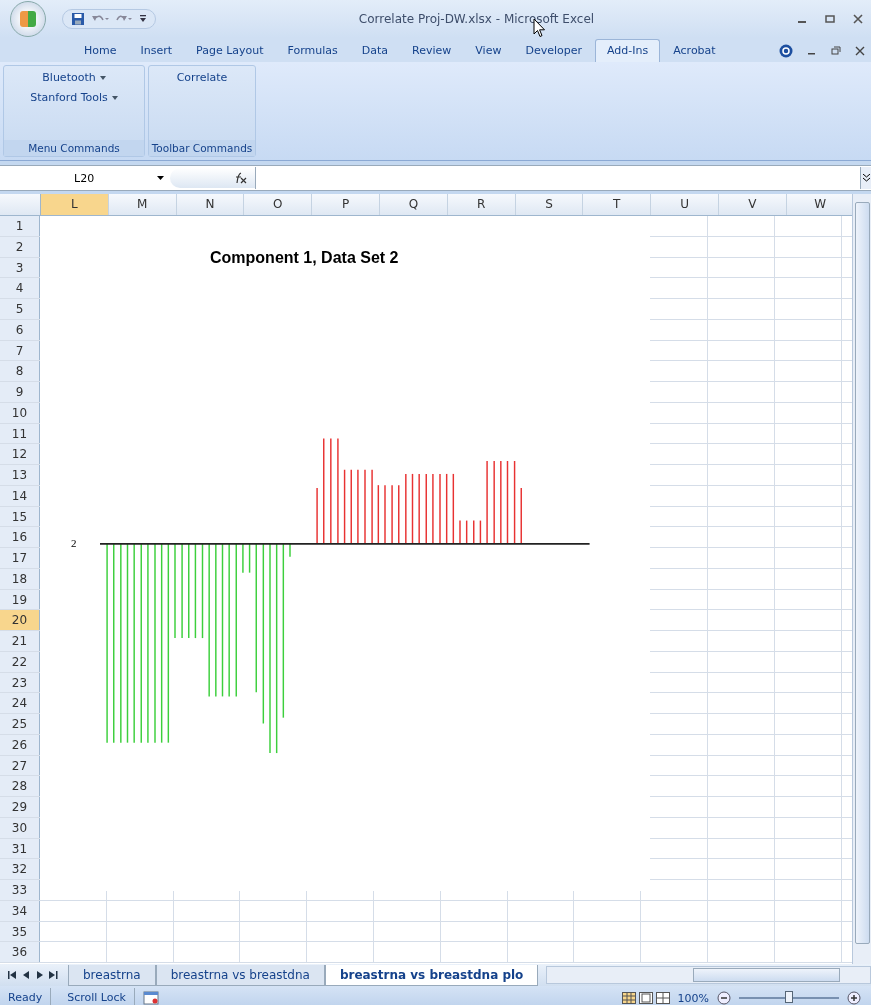 This screenshot has width=871, height=1005. I want to click on row-header: 11, so click(20, 433).